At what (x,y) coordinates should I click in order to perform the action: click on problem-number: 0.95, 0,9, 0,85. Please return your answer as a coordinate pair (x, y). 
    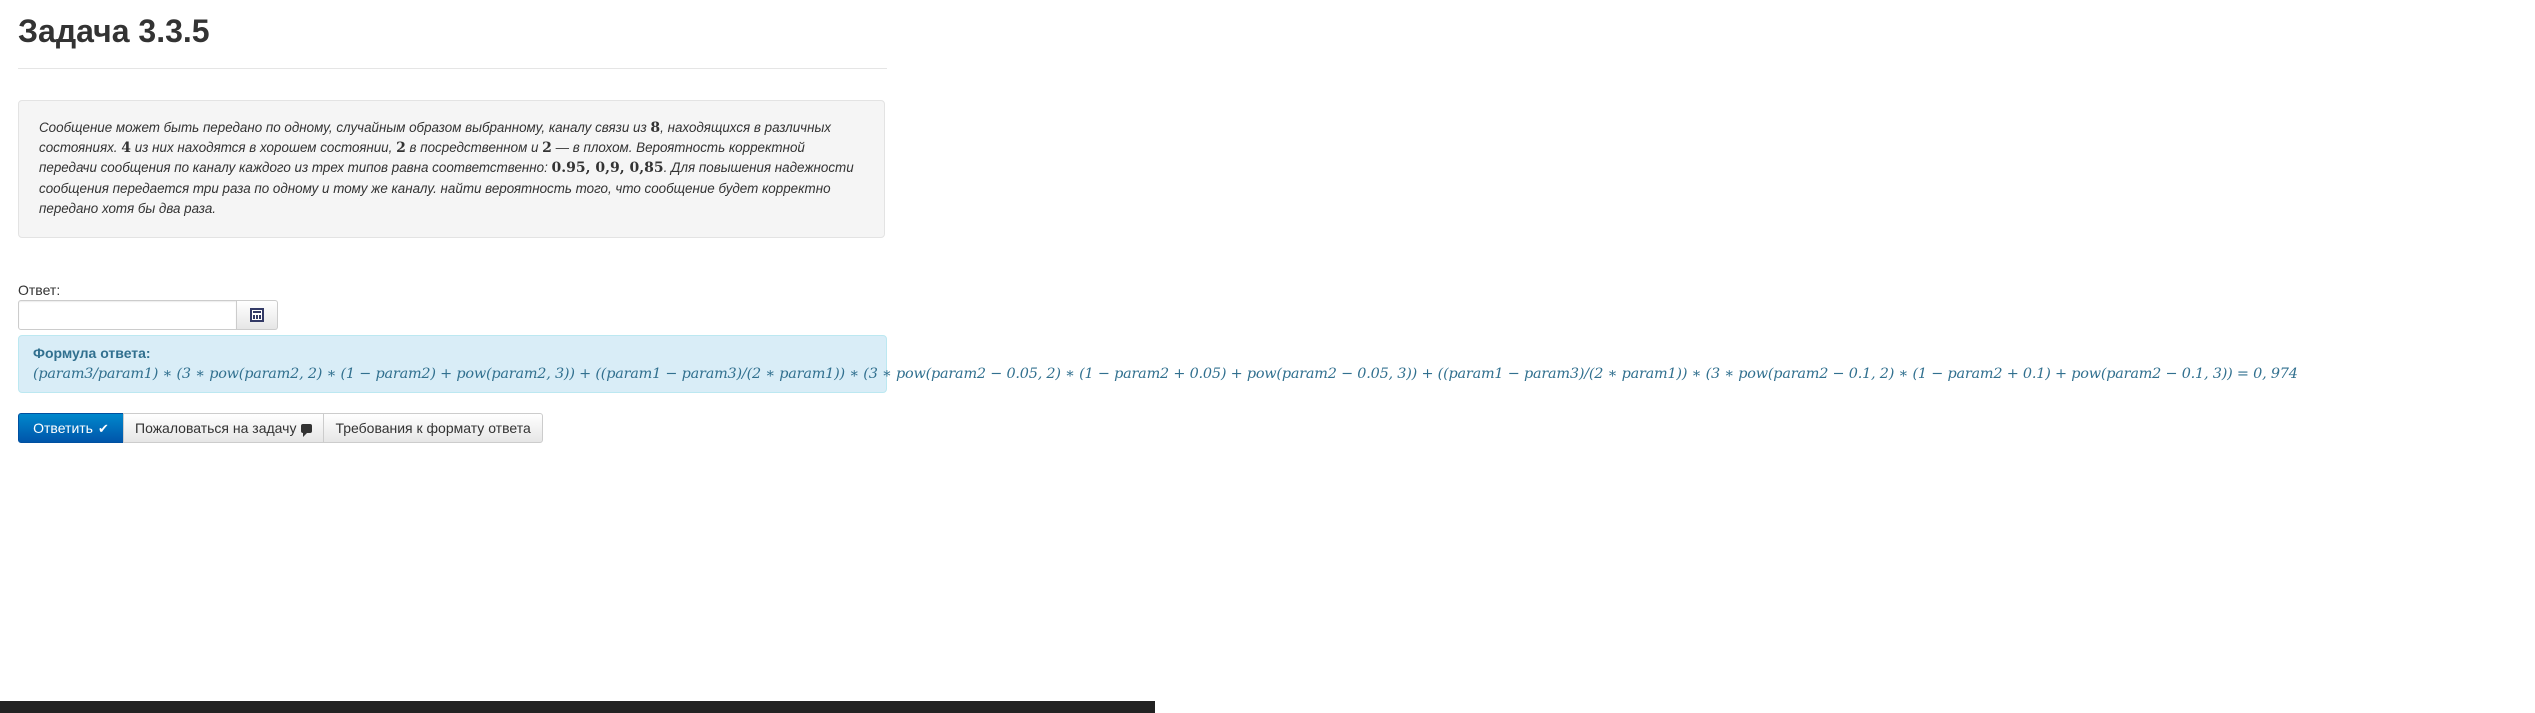
    Looking at the image, I should click on (607, 168).